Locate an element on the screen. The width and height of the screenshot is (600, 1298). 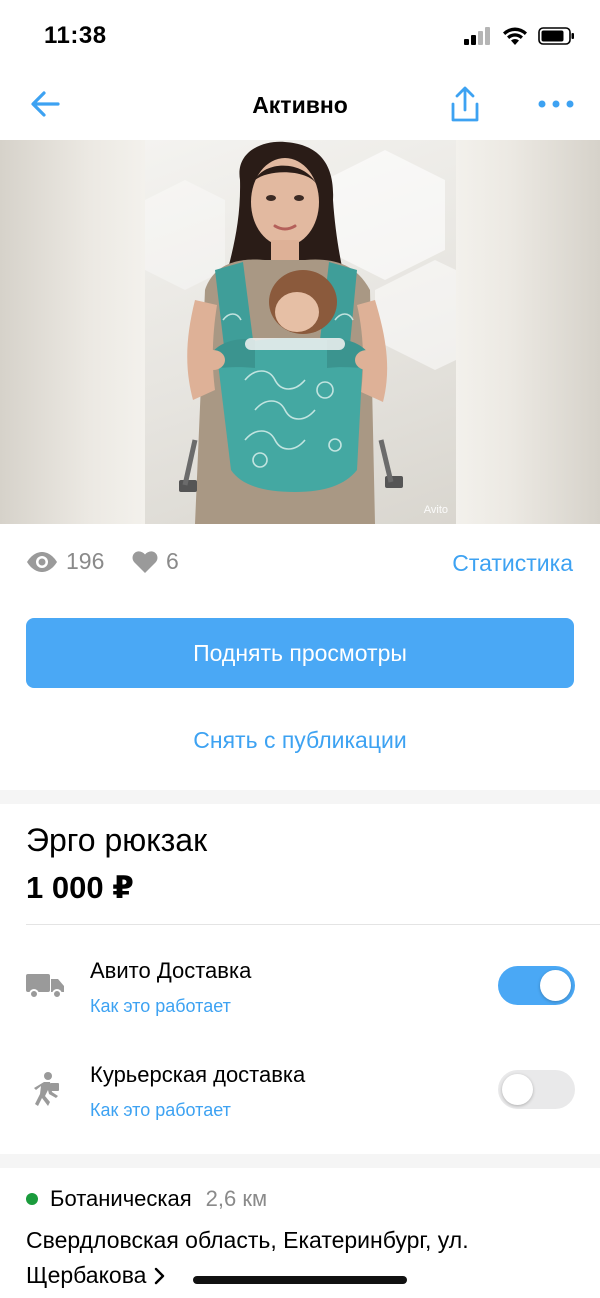
heart-icon is located at coordinates (145, 561).